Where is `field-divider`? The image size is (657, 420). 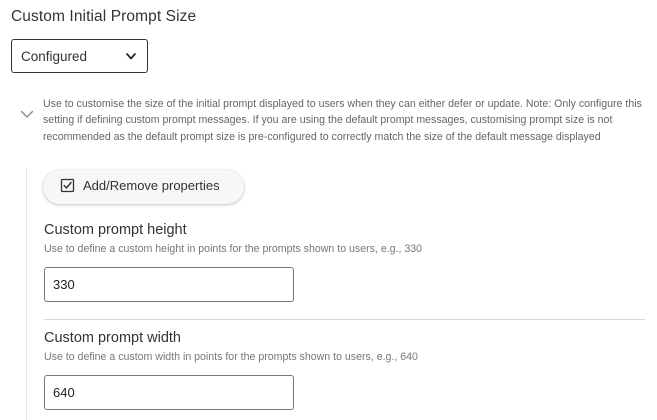 field-divider is located at coordinates (344, 319).